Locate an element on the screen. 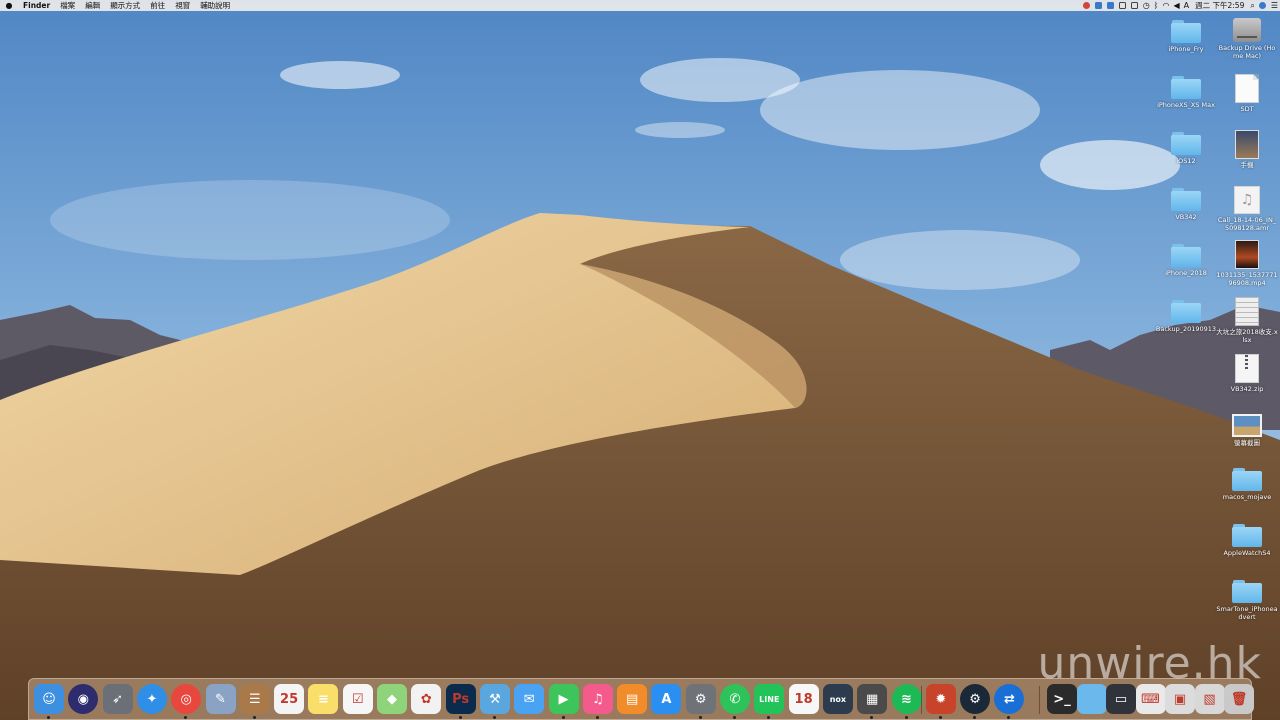 The width and height of the screenshot is (1280, 720). desktop-icon-applewatchs4: AppleWatchS4 is located at coordinates (1247, 540).